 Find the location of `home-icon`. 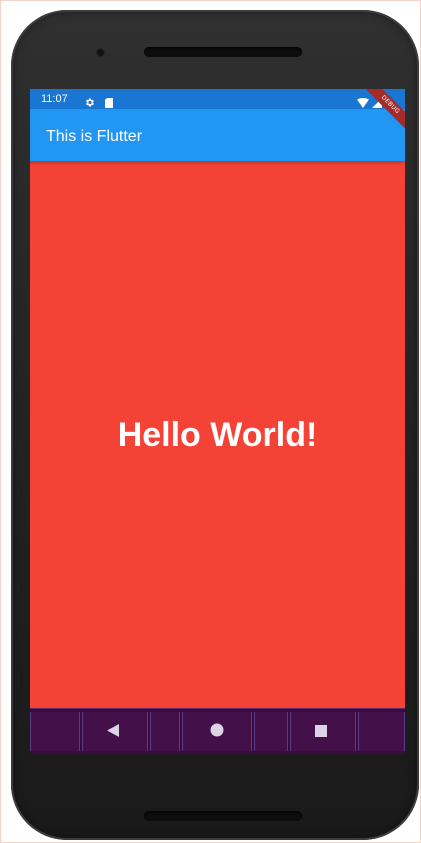

home-icon is located at coordinates (217, 731).